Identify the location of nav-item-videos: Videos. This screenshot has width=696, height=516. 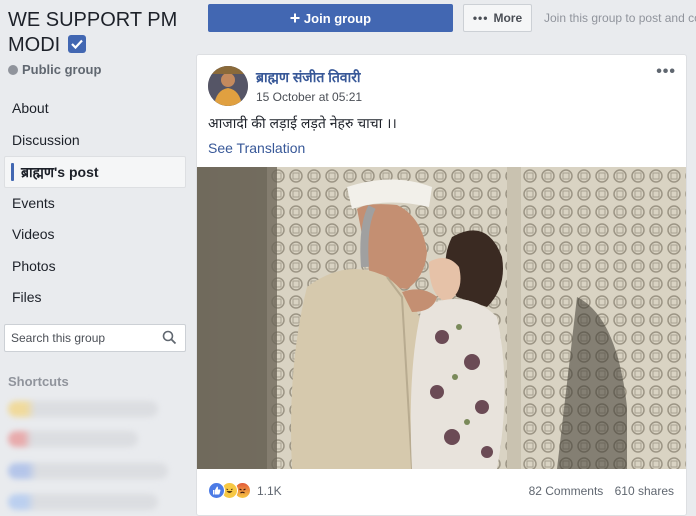
(95, 235).